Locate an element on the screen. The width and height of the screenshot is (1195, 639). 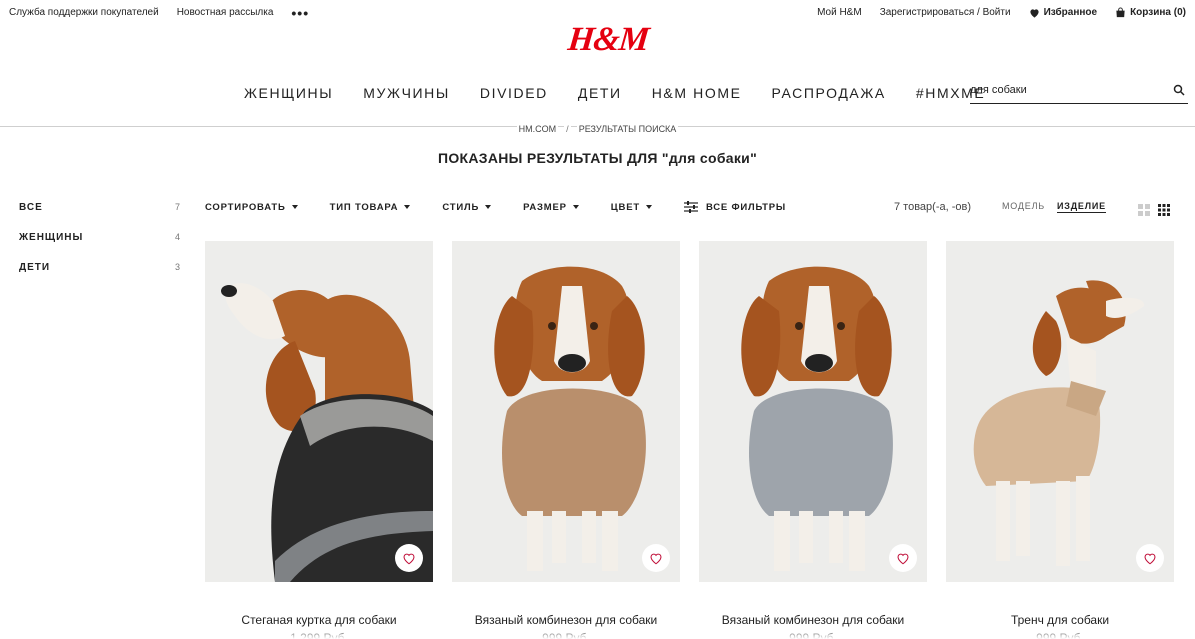
sidebar-item-label: ВСЕ is located at coordinates (31, 207).